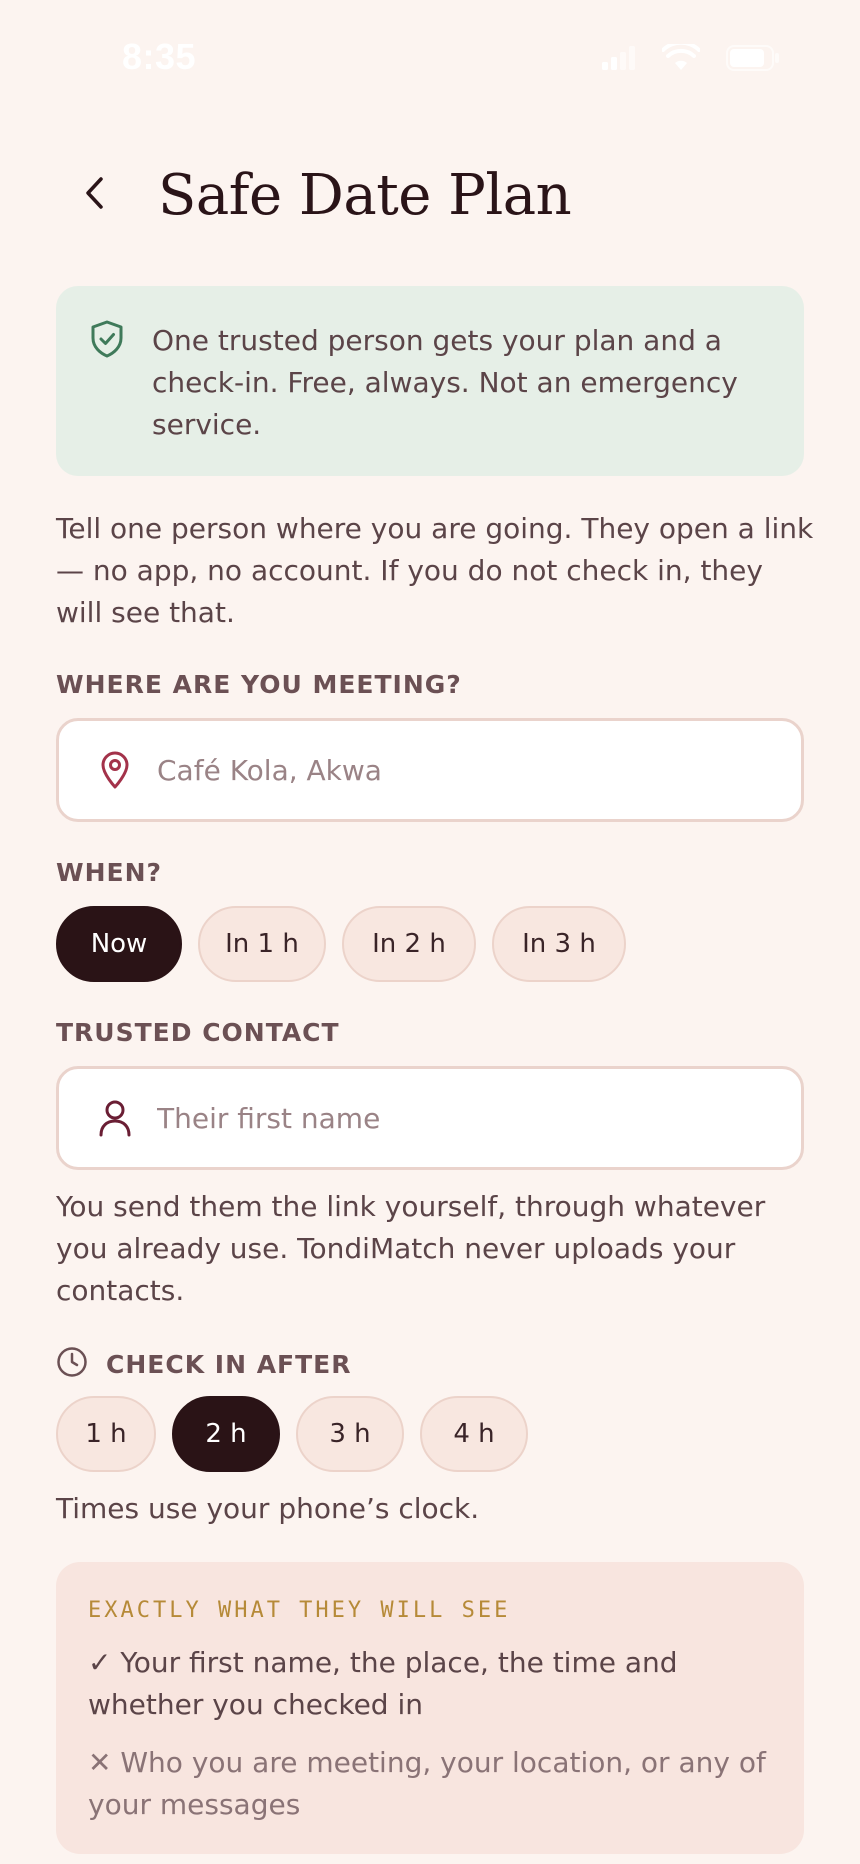  What do you see at coordinates (106, 1434) in the screenshot?
I see `checkin-option-1h: 1 h` at bounding box center [106, 1434].